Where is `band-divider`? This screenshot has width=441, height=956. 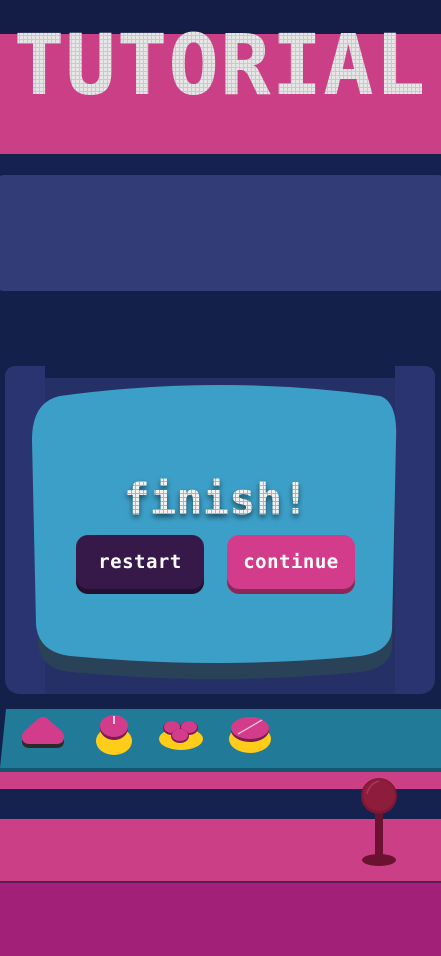
band-divider is located at coordinates (220, 164).